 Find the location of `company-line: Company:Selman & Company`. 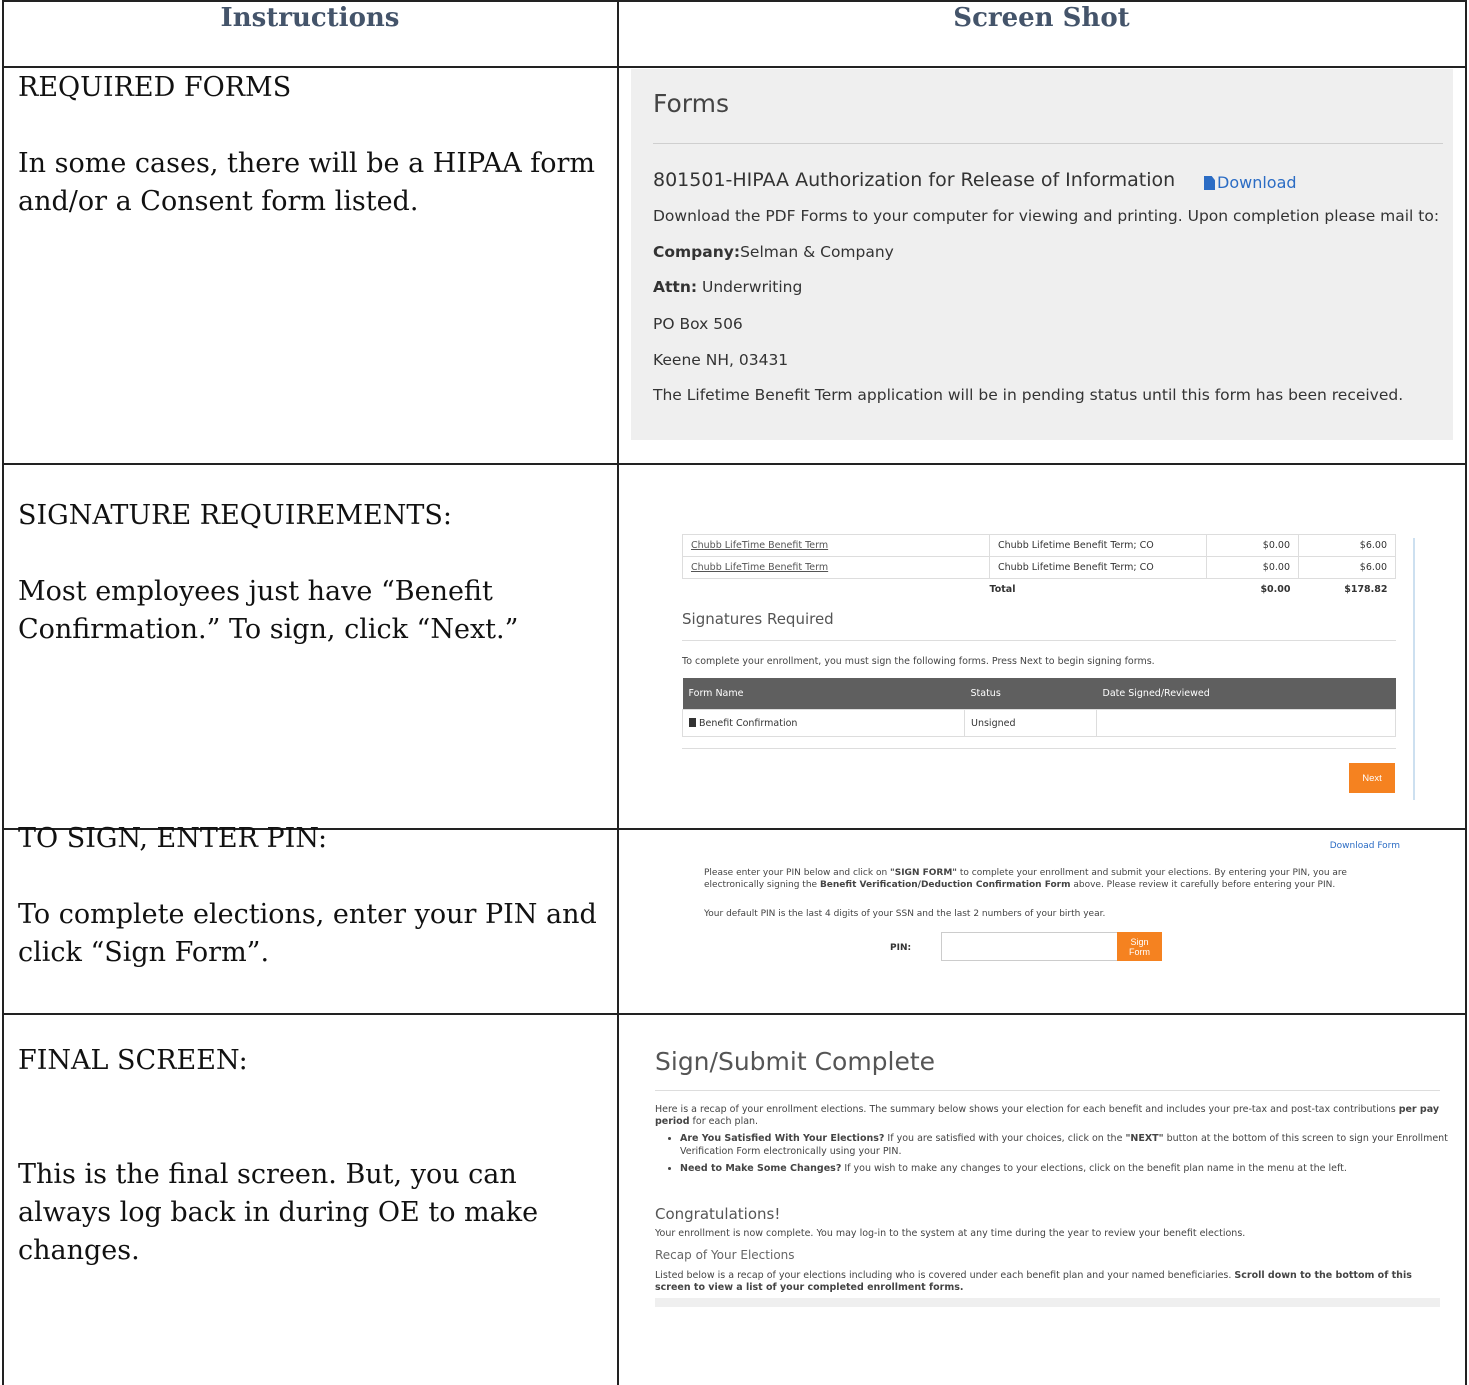

company-line: Company:Selman & Company is located at coordinates (773, 252).